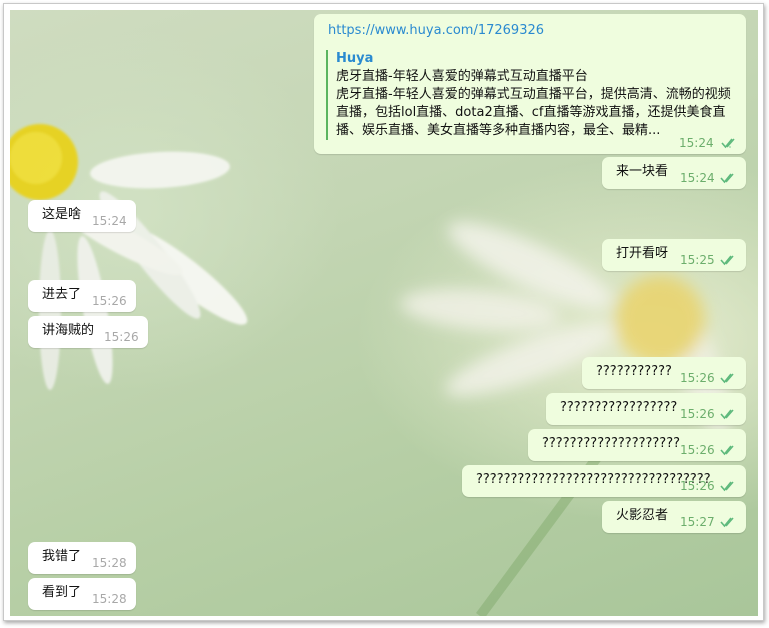  I want to click on message-time: 15:27, so click(697, 522).